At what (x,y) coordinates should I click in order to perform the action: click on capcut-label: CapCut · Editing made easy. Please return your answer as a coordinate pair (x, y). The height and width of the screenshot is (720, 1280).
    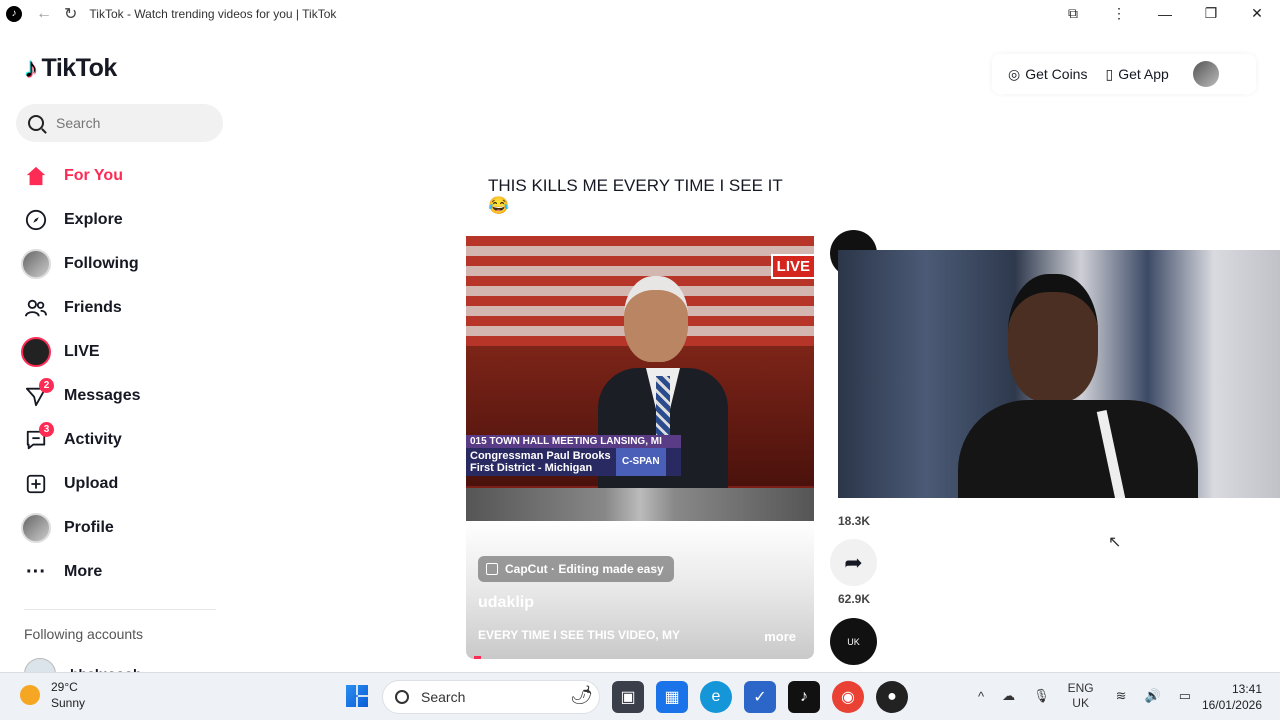
    Looking at the image, I should click on (584, 569).